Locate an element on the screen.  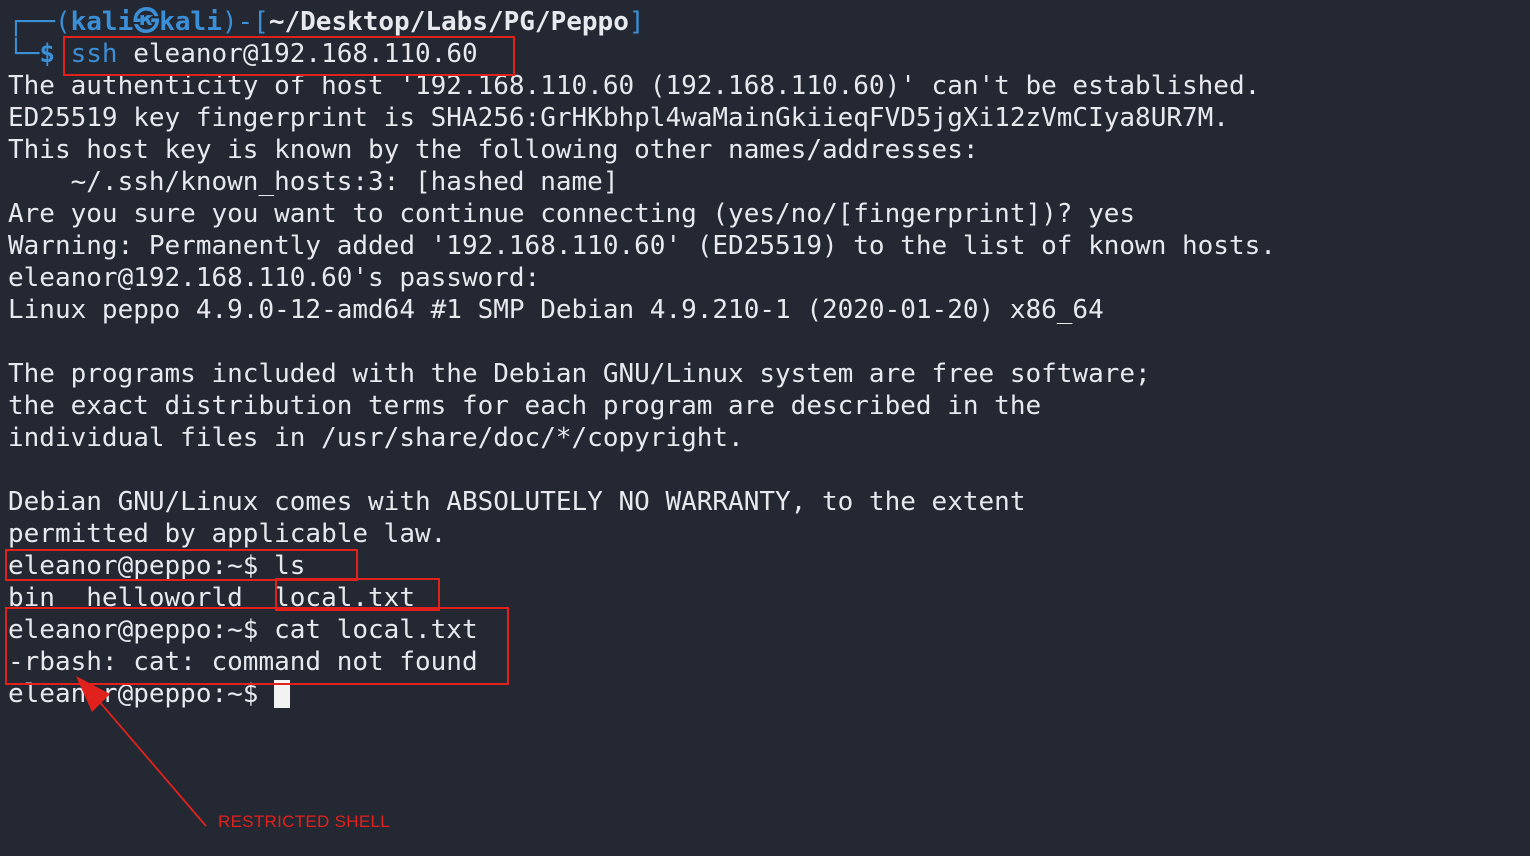
annotation-arrow is located at coordinates (141, 751).